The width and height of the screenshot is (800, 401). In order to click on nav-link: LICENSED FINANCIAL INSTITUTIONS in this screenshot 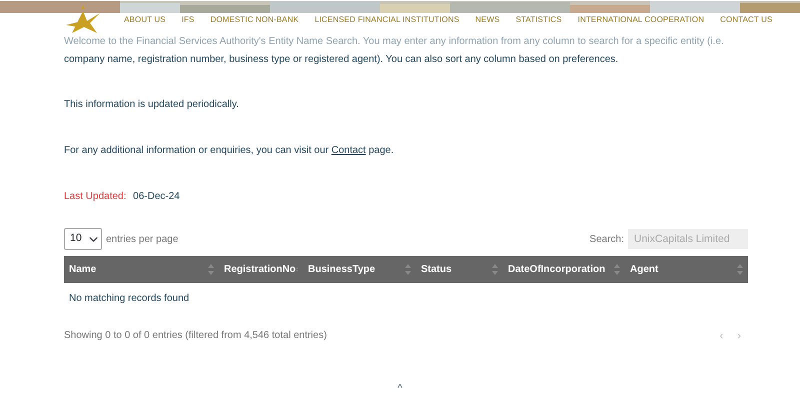, I will do `click(387, 20)`.